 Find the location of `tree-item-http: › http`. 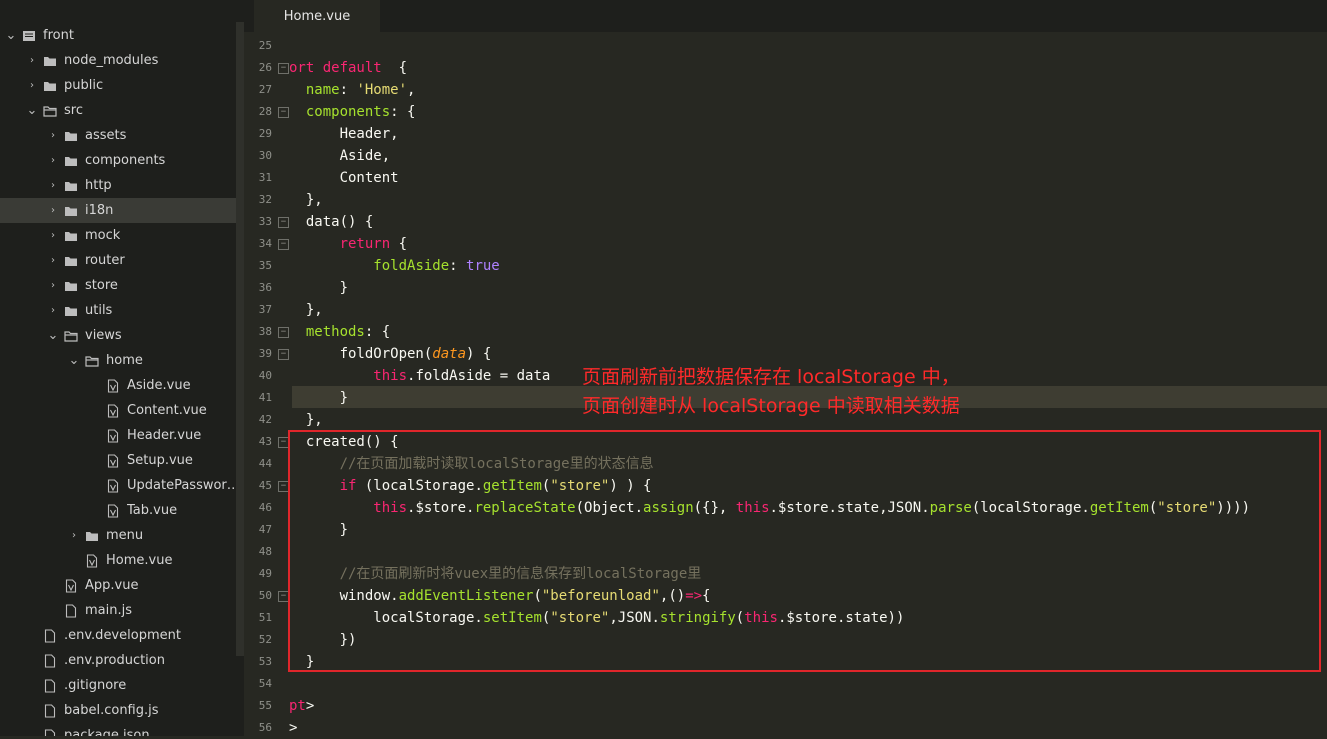

tree-item-http: › http is located at coordinates (122, 185).